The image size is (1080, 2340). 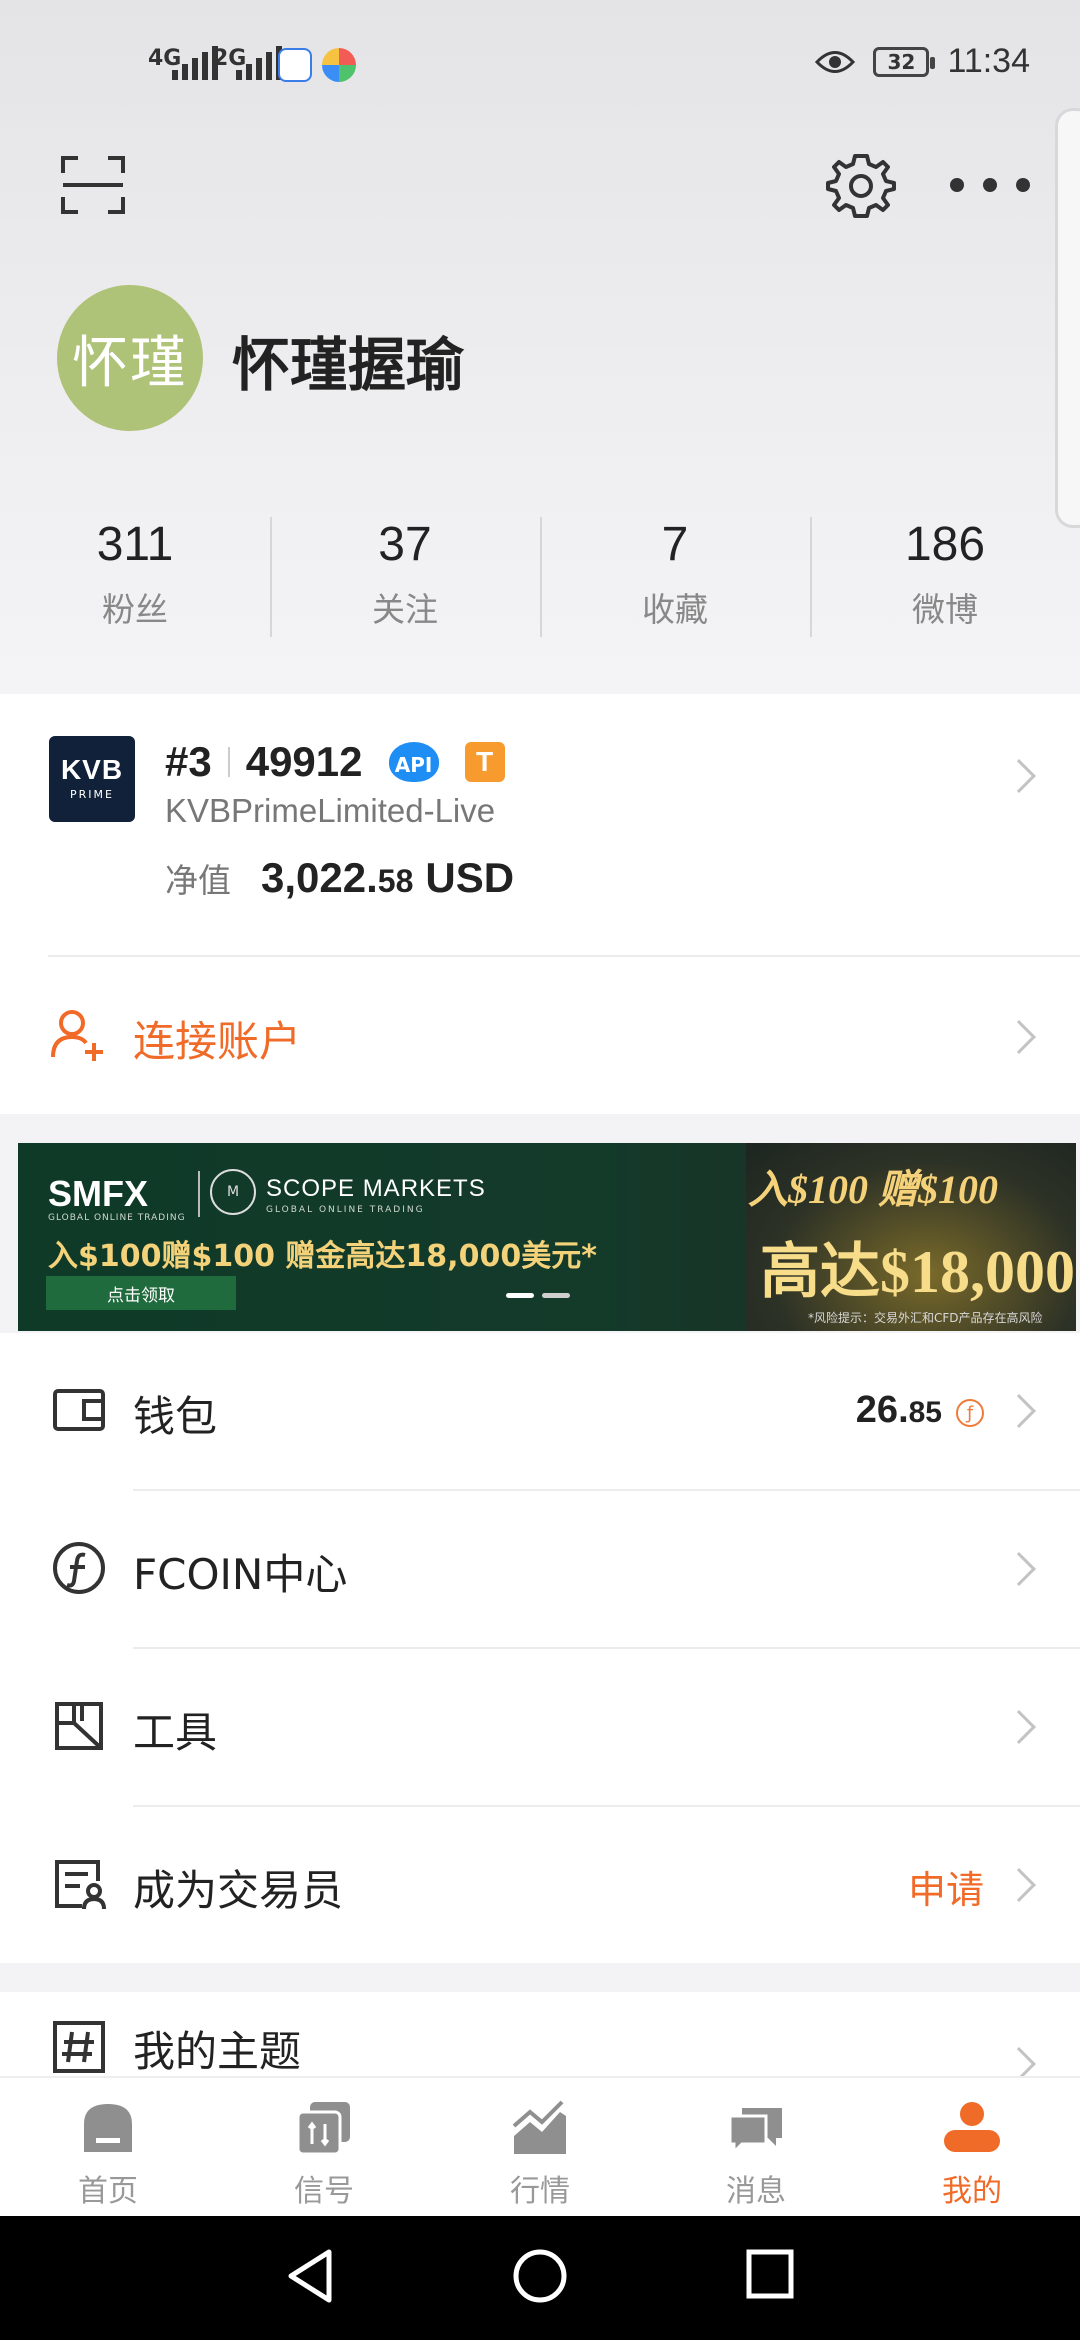 I want to click on gear-icon, so click(x=861, y=185).